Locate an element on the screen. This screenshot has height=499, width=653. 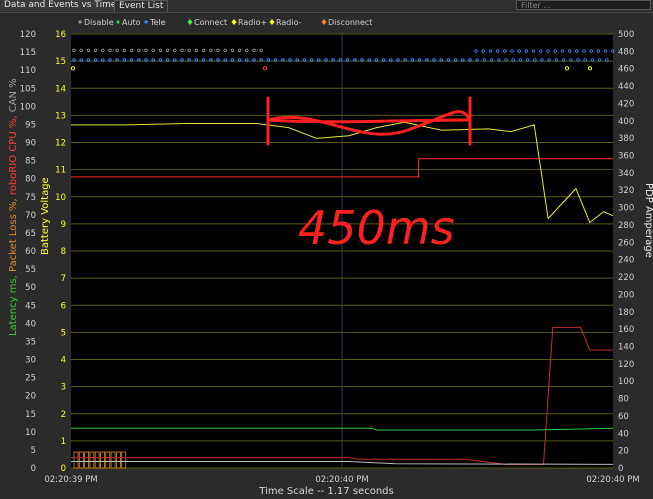
right-tick-label: 140 is located at coordinates (626, 347).